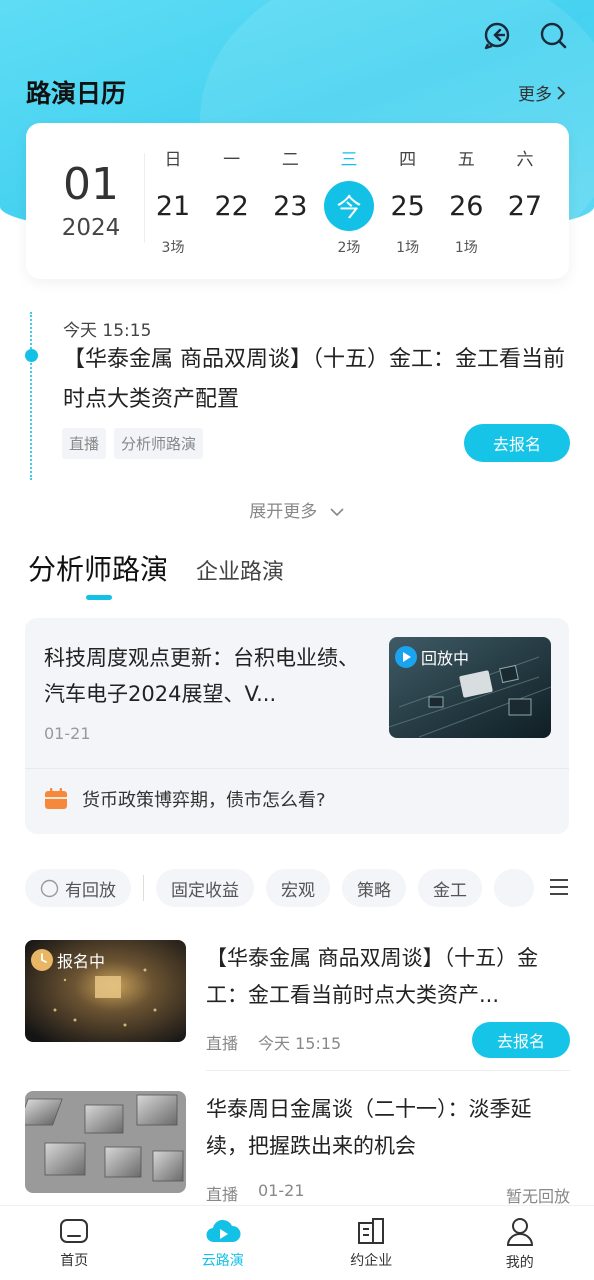 Image resolution: width=594 pixels, height=1280 pixels. What do you see at coordinates (223, 1231) in the screenshot?
I see `cloud-play-icon` at bounding box center [223, 1231].